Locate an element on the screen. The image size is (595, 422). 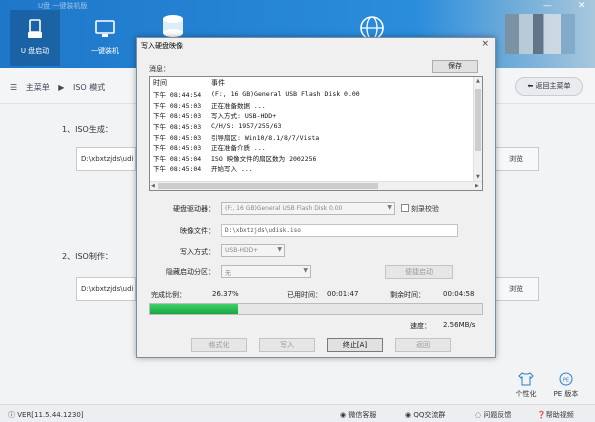
nav-one-click-label: 一键装机 is located at coordinates (105, 51).